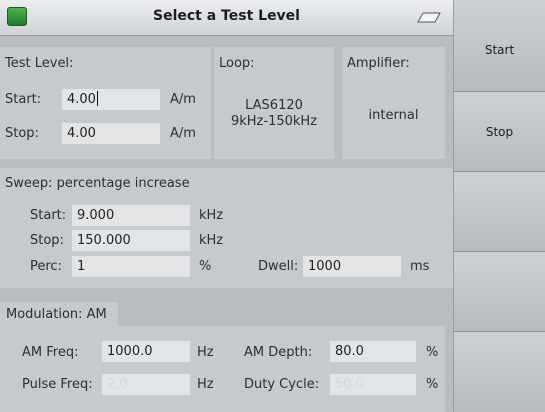  I want to click on sweep-start-unit: kHz, so click(211, 215).